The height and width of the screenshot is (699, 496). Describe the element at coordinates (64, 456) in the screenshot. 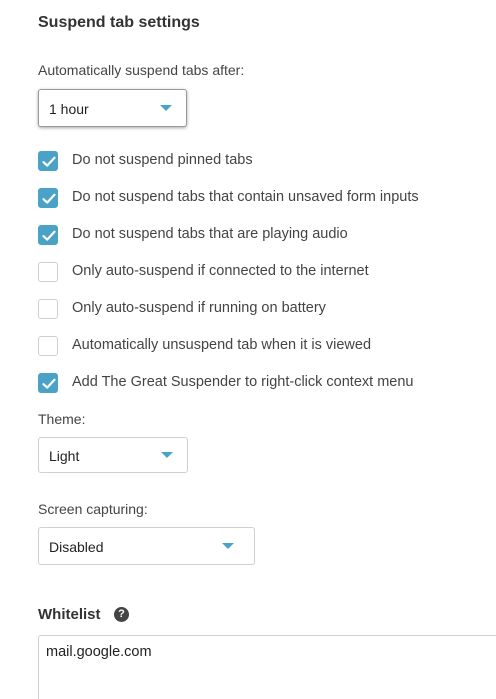

I see `theme-value: Light` at that location.